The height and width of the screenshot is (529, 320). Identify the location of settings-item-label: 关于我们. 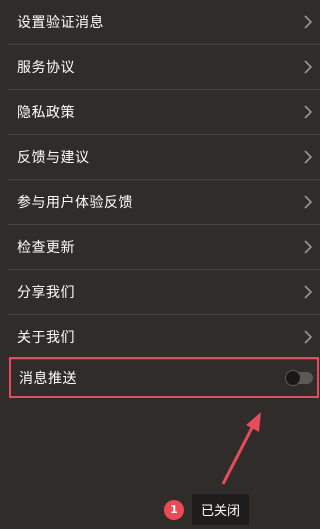
(46, 338).